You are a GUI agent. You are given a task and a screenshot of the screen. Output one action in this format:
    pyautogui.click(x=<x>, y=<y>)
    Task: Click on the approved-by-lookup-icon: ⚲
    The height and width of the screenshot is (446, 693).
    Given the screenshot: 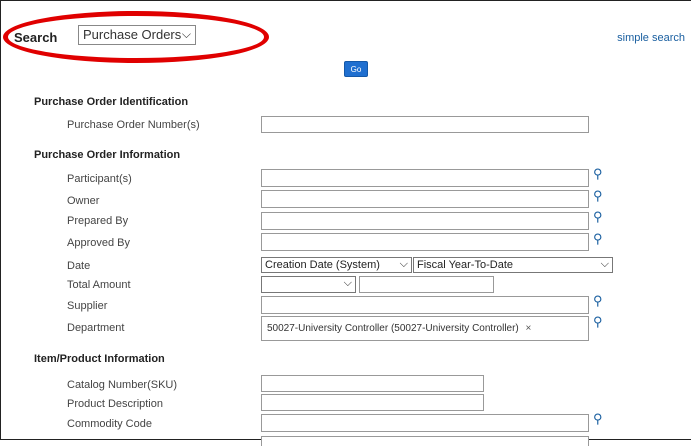 What is the action you would take?
    pyautogui.click(x=598, y=239)
    